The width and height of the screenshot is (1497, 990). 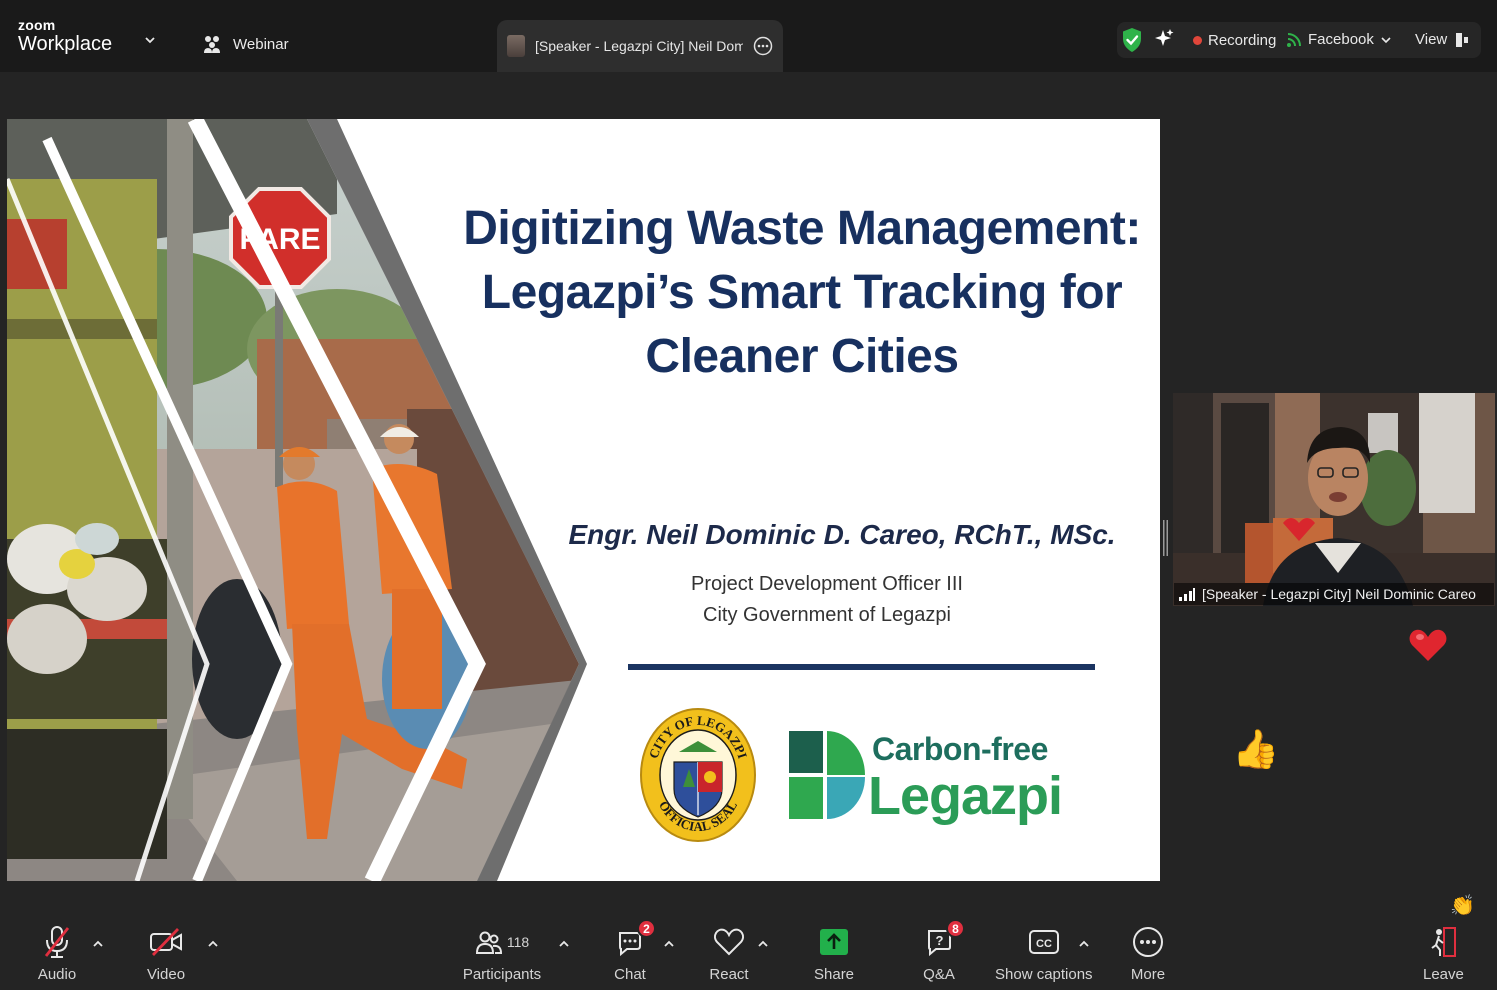 I want to click on more-label: More, so click(x=1148, y=974).